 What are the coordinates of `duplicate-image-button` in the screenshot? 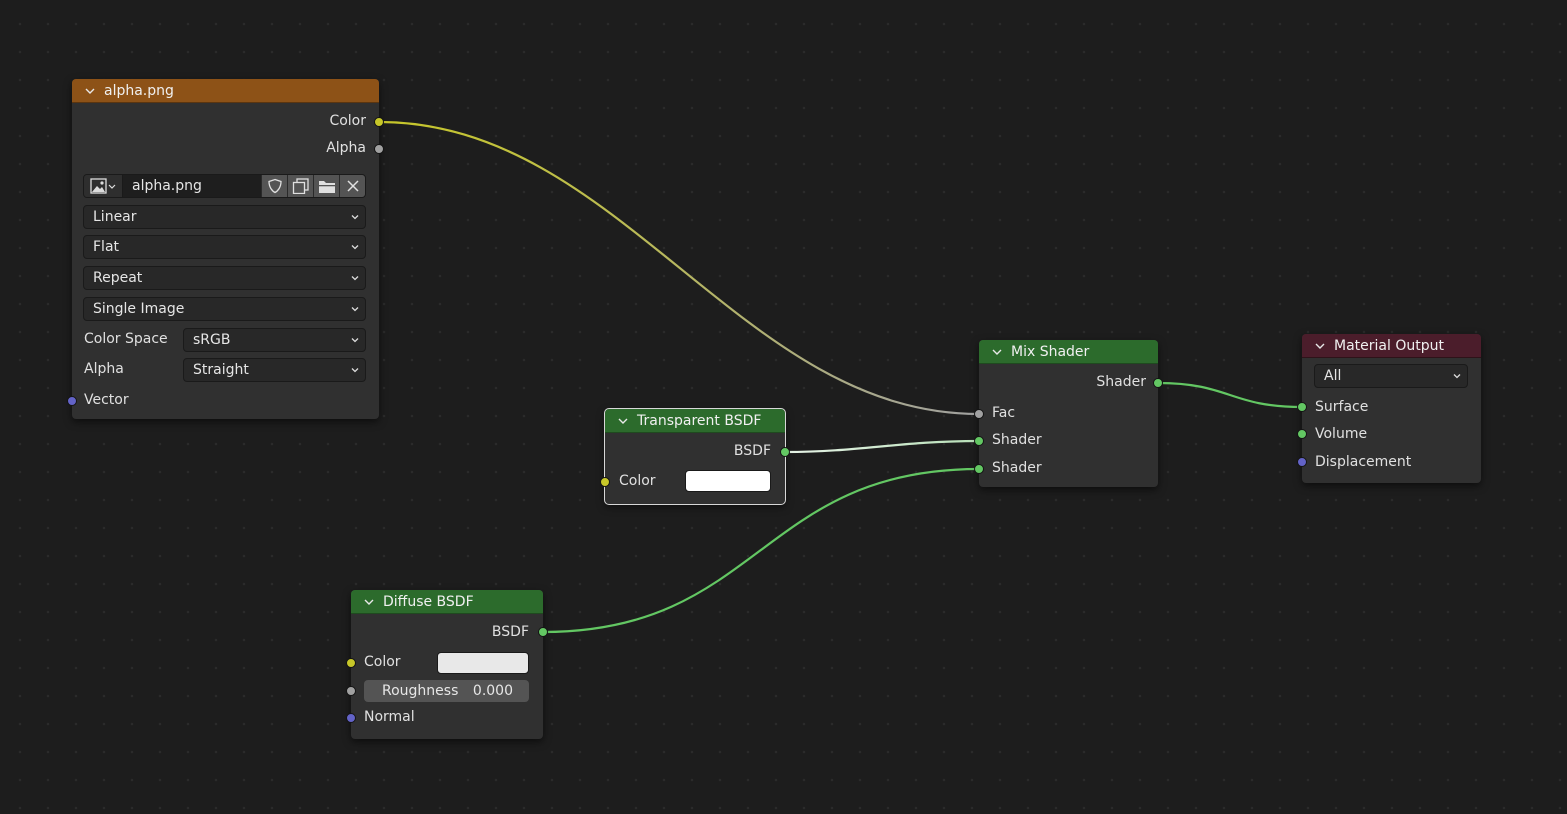 It's located at (300, 186).